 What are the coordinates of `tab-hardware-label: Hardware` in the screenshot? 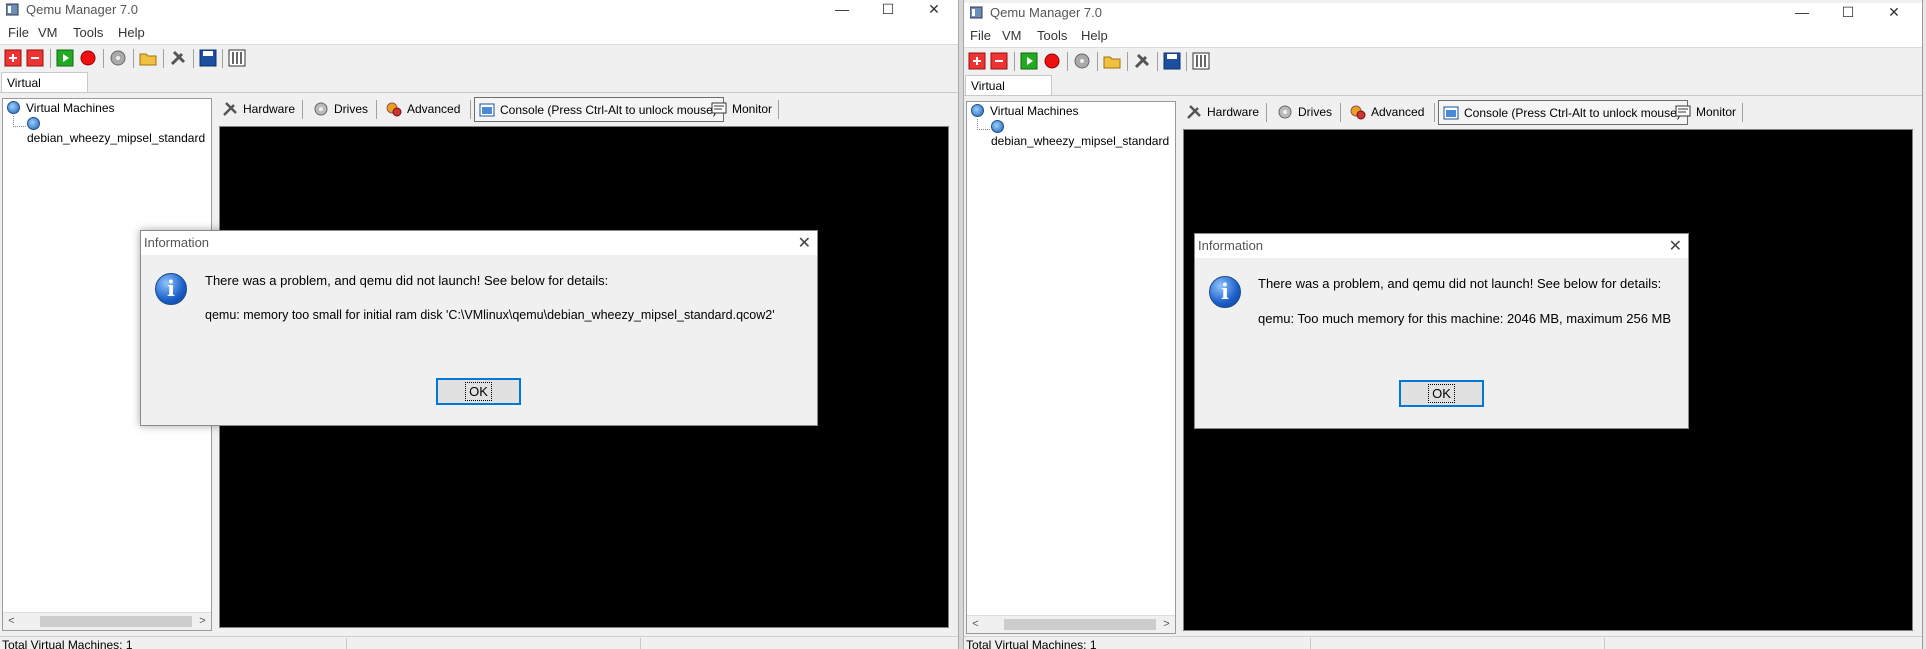 It's located at (269, 109).